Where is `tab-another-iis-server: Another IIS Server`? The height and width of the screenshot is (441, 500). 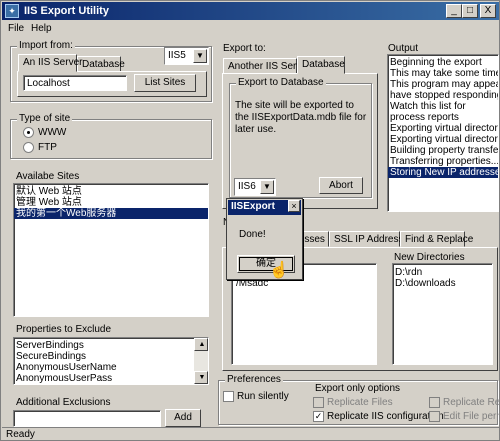
tab-another-iis-server: Another IIS Server is located at coordinates (266, 66).